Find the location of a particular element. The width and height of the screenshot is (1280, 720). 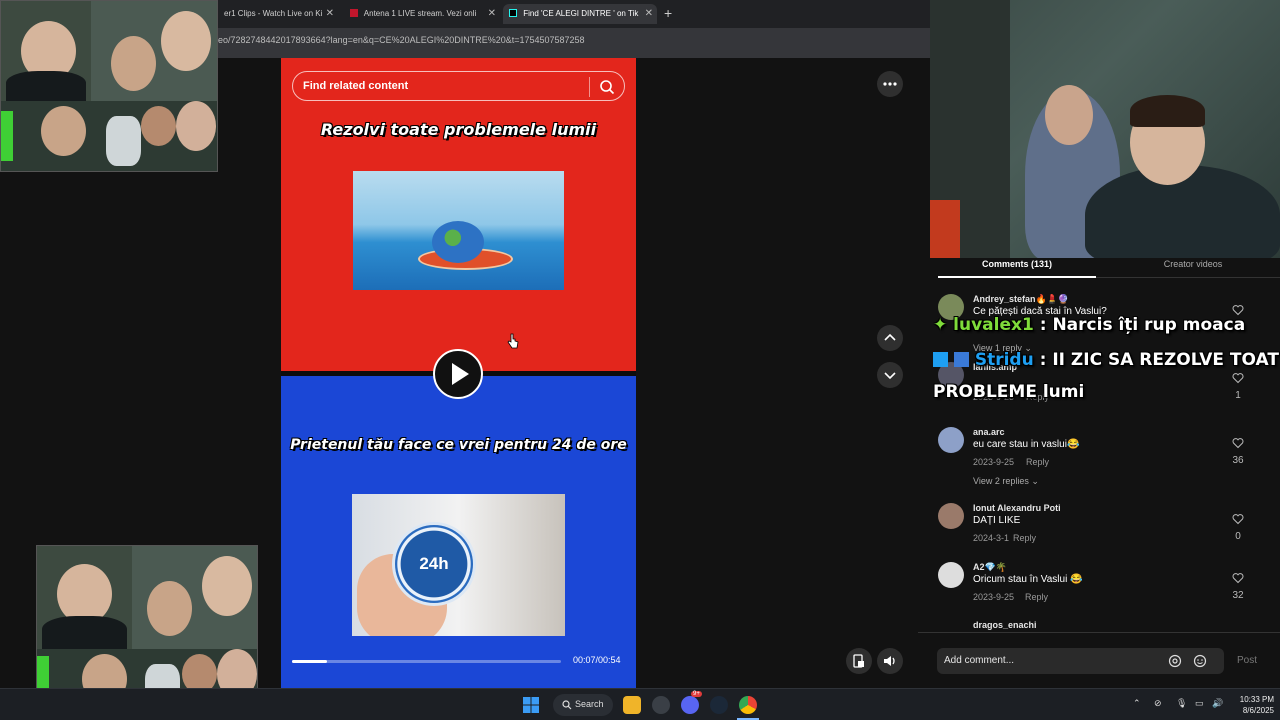

chat-message: : Narcis îți rup moaca is located at coordinates (1142, 325).